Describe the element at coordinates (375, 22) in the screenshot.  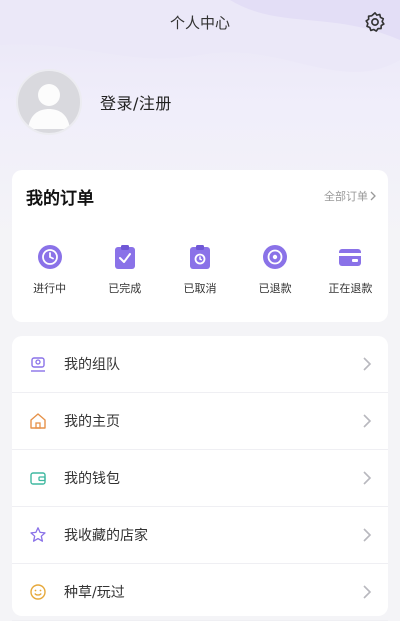
I see `gear-icon` at that location.